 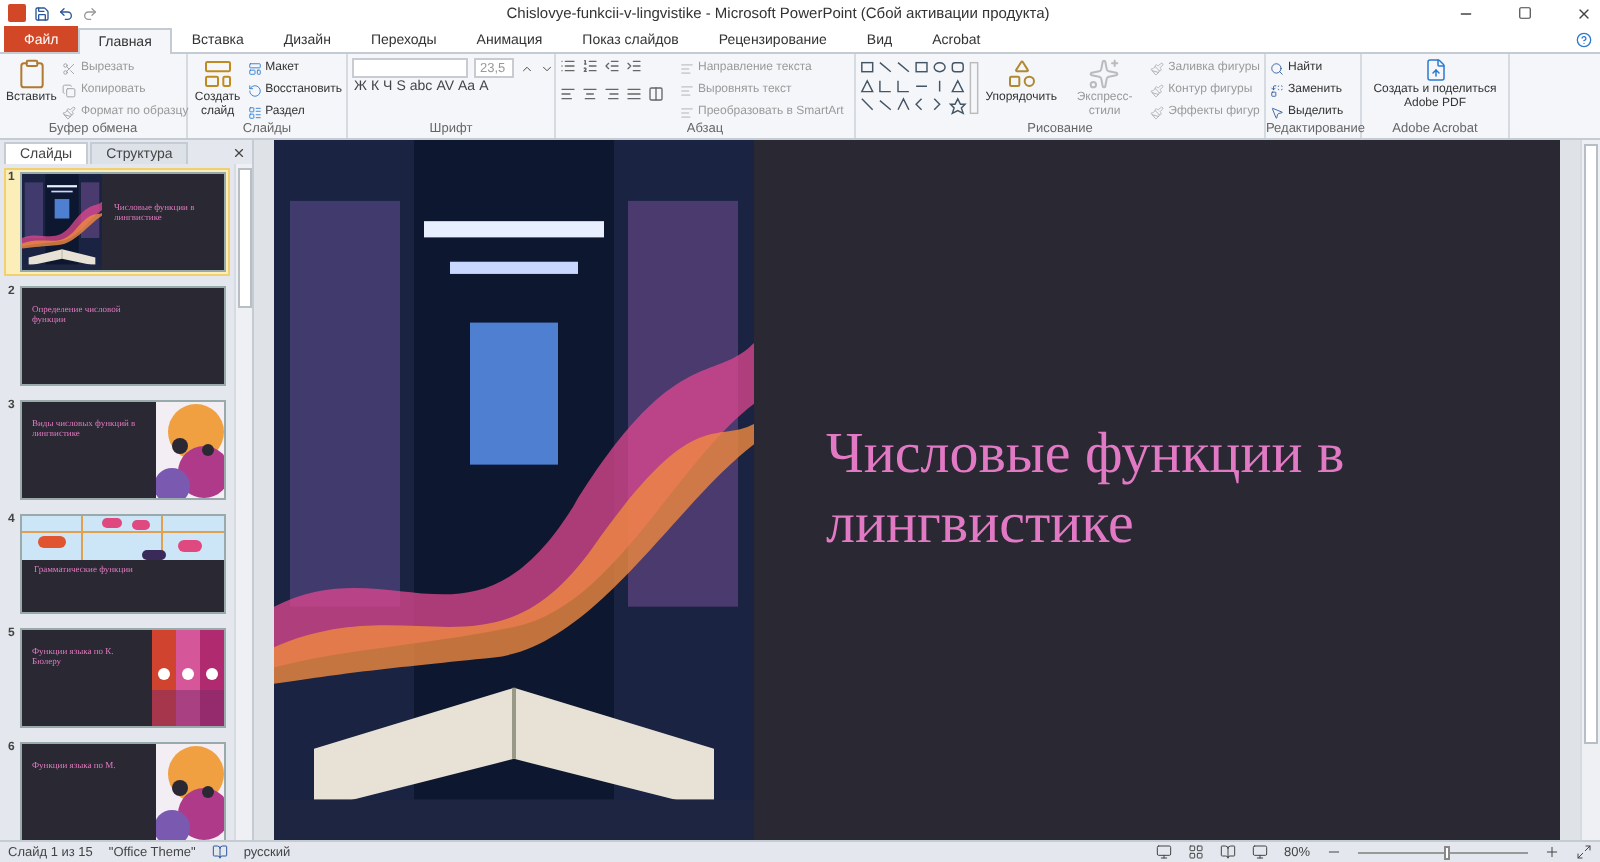 What do you see at coordinates (1104, 74) in the screenshot?
I see `styles-icon` at bounding box center [1104, 74].